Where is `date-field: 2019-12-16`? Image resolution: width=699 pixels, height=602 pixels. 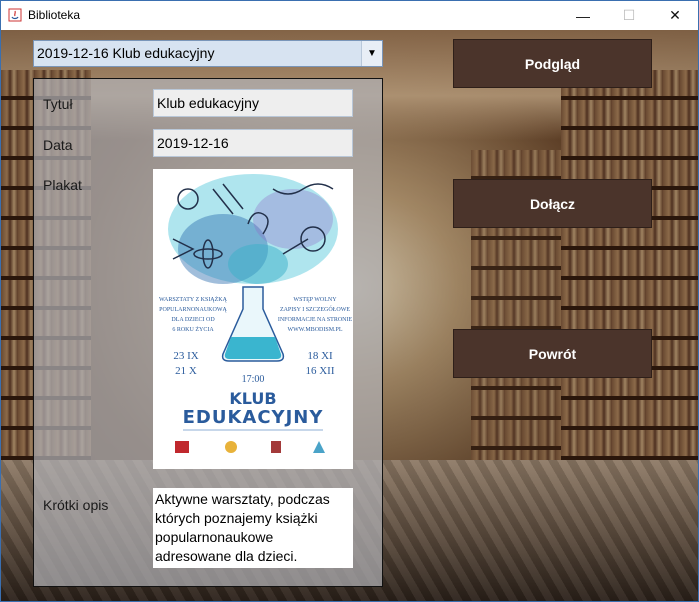
date-field: 2019-12-16 is located at coordinates (253, 143).